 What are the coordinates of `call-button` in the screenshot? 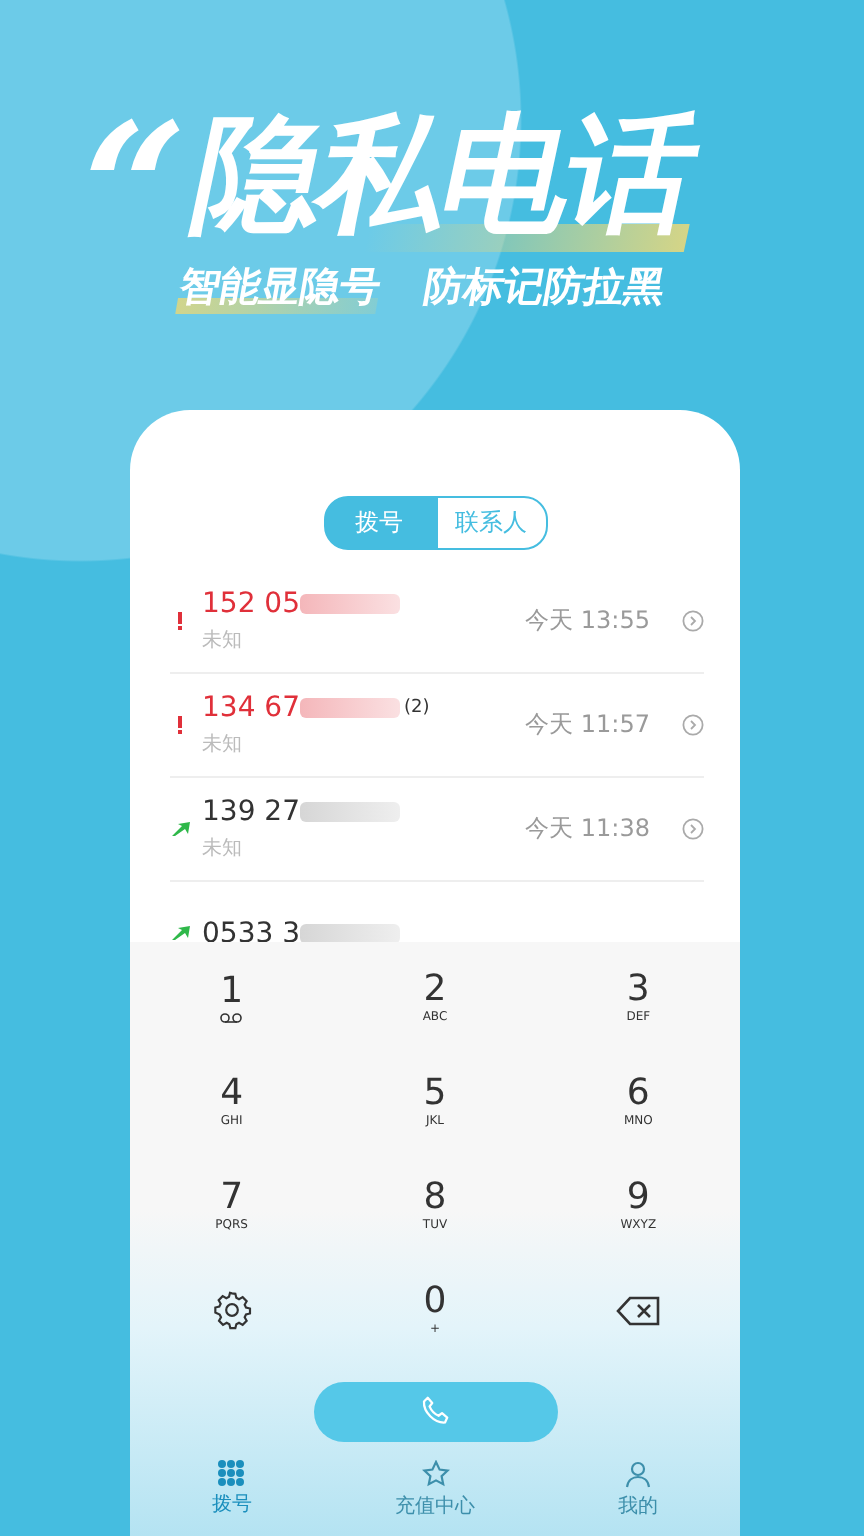 It's located at (435, 1412).